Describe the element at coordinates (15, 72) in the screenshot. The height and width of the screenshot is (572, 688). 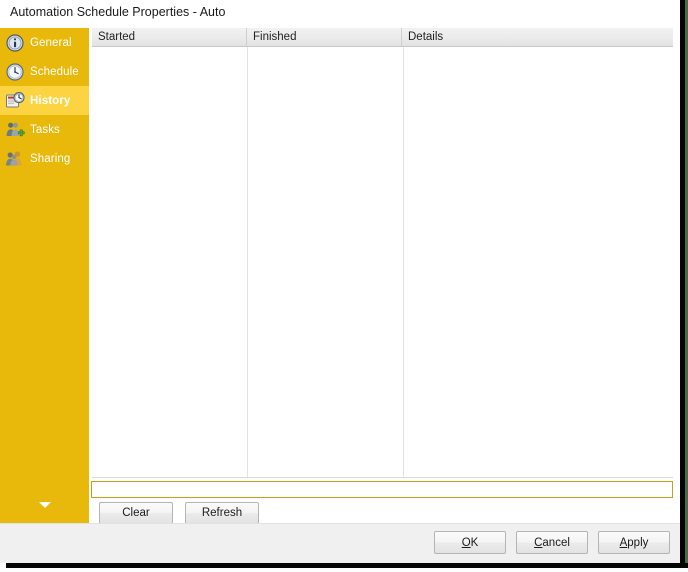
I see `clock-icon` at that location.